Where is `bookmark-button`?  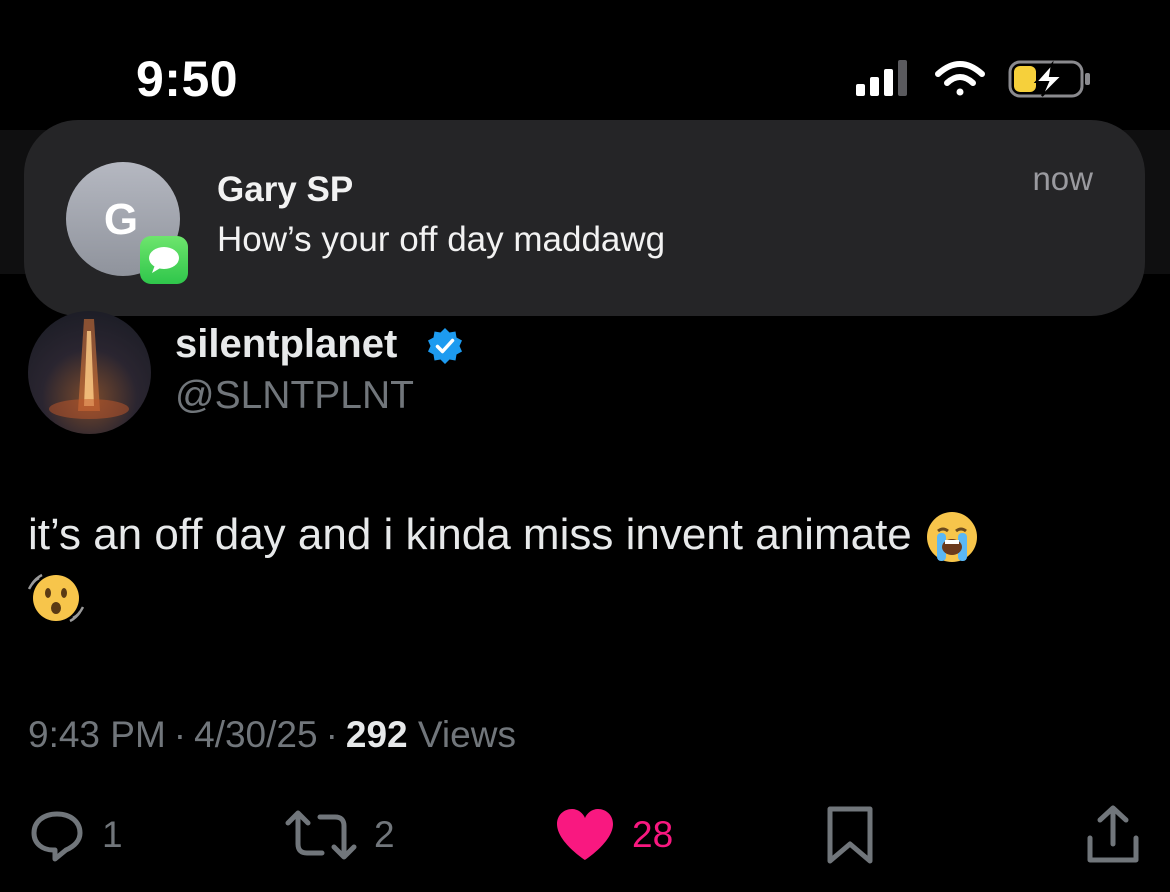
bookmark-button is located at coordinates (850, 835).